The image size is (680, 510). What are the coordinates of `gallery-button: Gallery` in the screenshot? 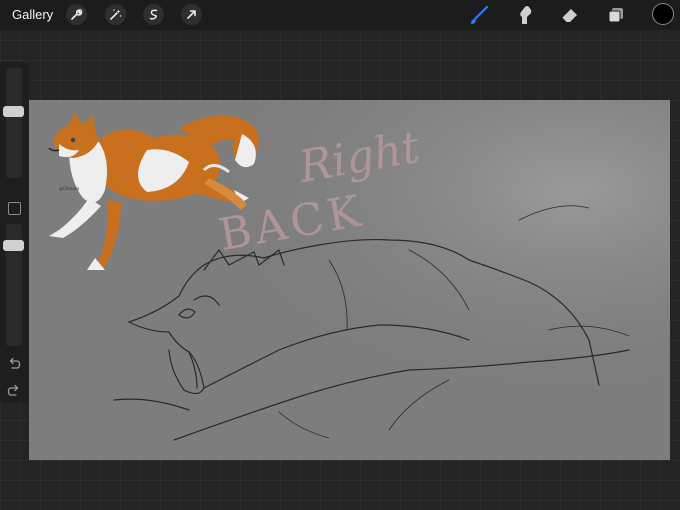 It's located at (32, 14).